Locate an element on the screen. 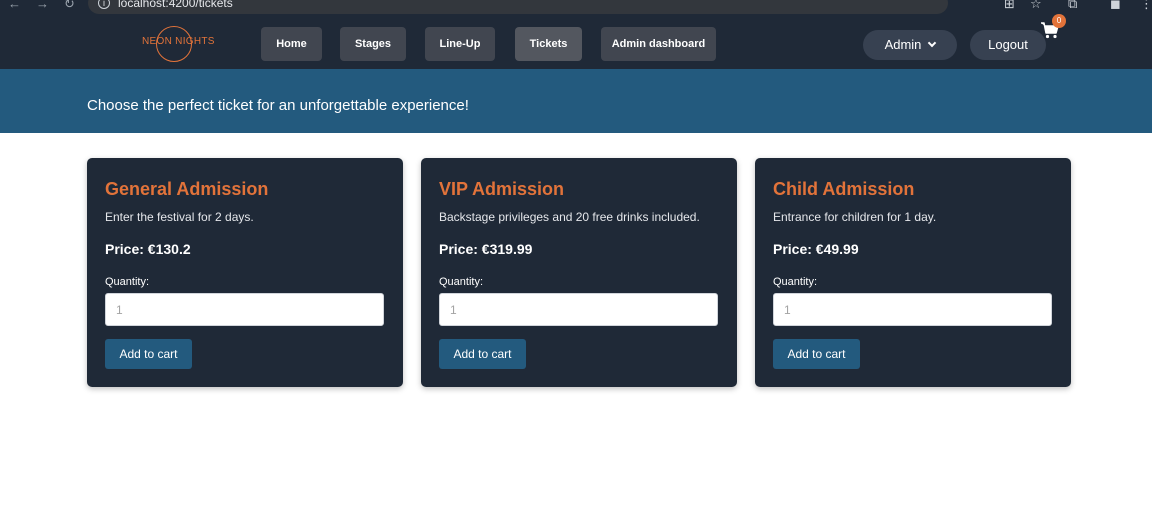  nav-lineup-button: Line-Up is located at coordinates (460, 44).